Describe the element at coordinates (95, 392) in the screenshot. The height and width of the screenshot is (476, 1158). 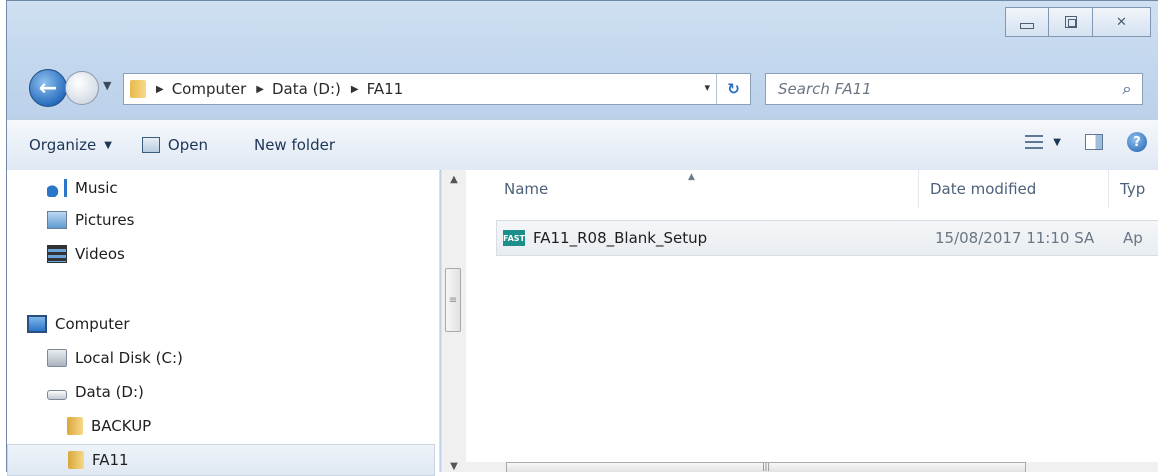
I see `nav-item-data-d: Data (D:)` at that location.